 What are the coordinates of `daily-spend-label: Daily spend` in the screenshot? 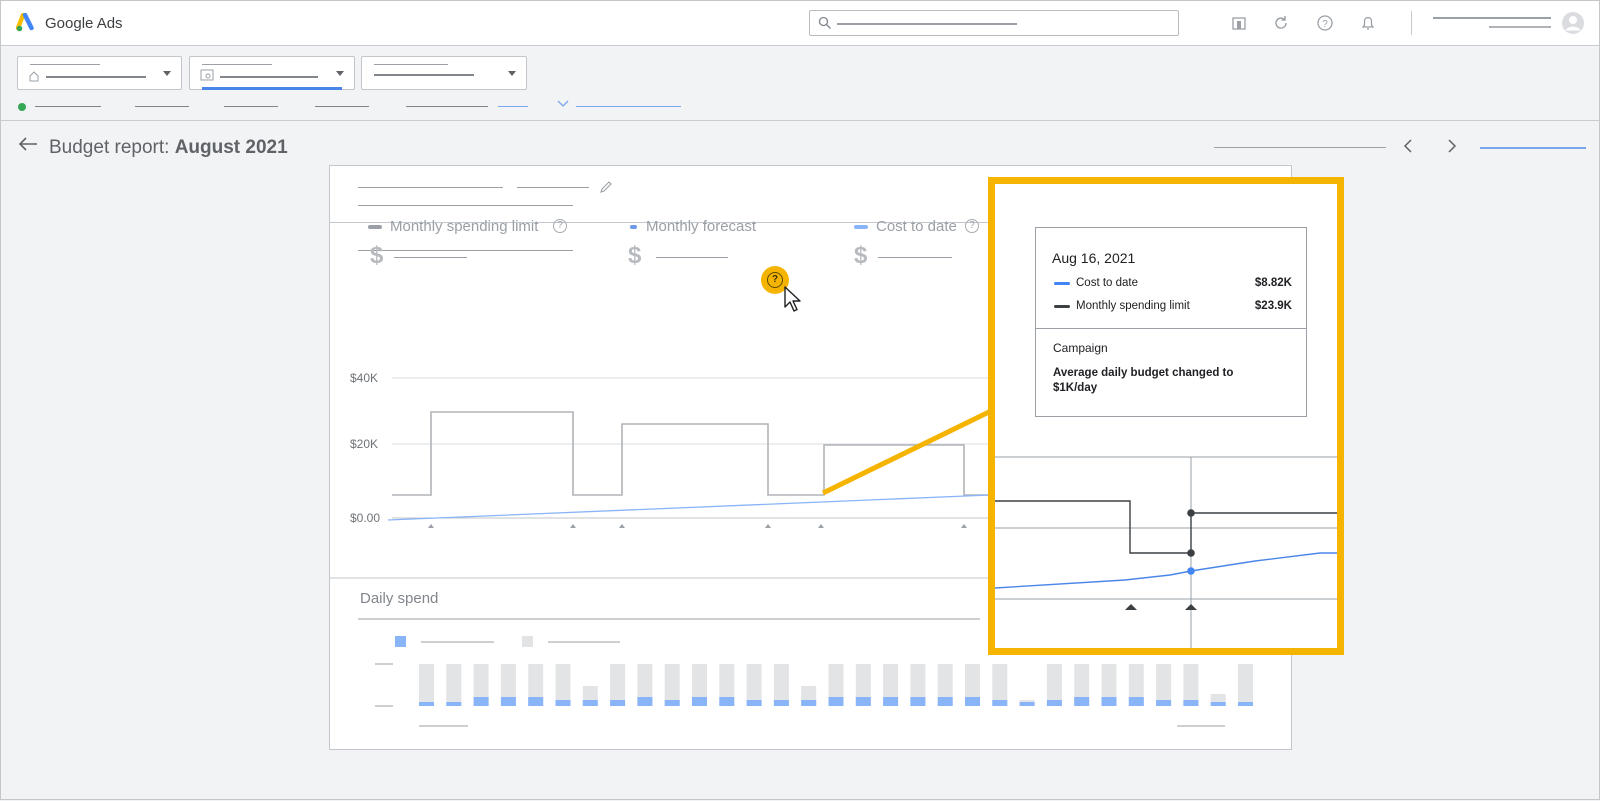 It's located at (399, 598).